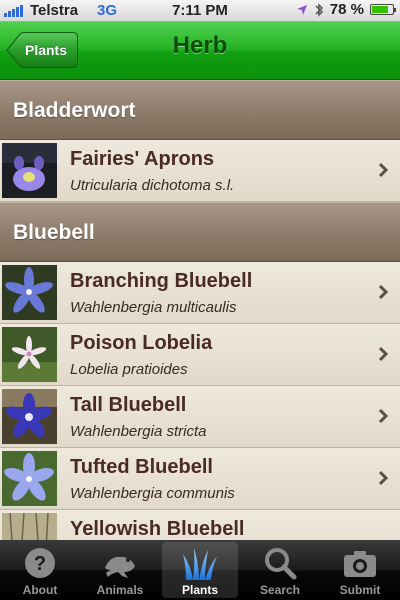 This screenshot has height=600, width=400. What do you see at coordinates (129, 369) in the screenshot?
I see `plant-scientific-name: Lobelia pratioides` at bounding box center [129, 369].